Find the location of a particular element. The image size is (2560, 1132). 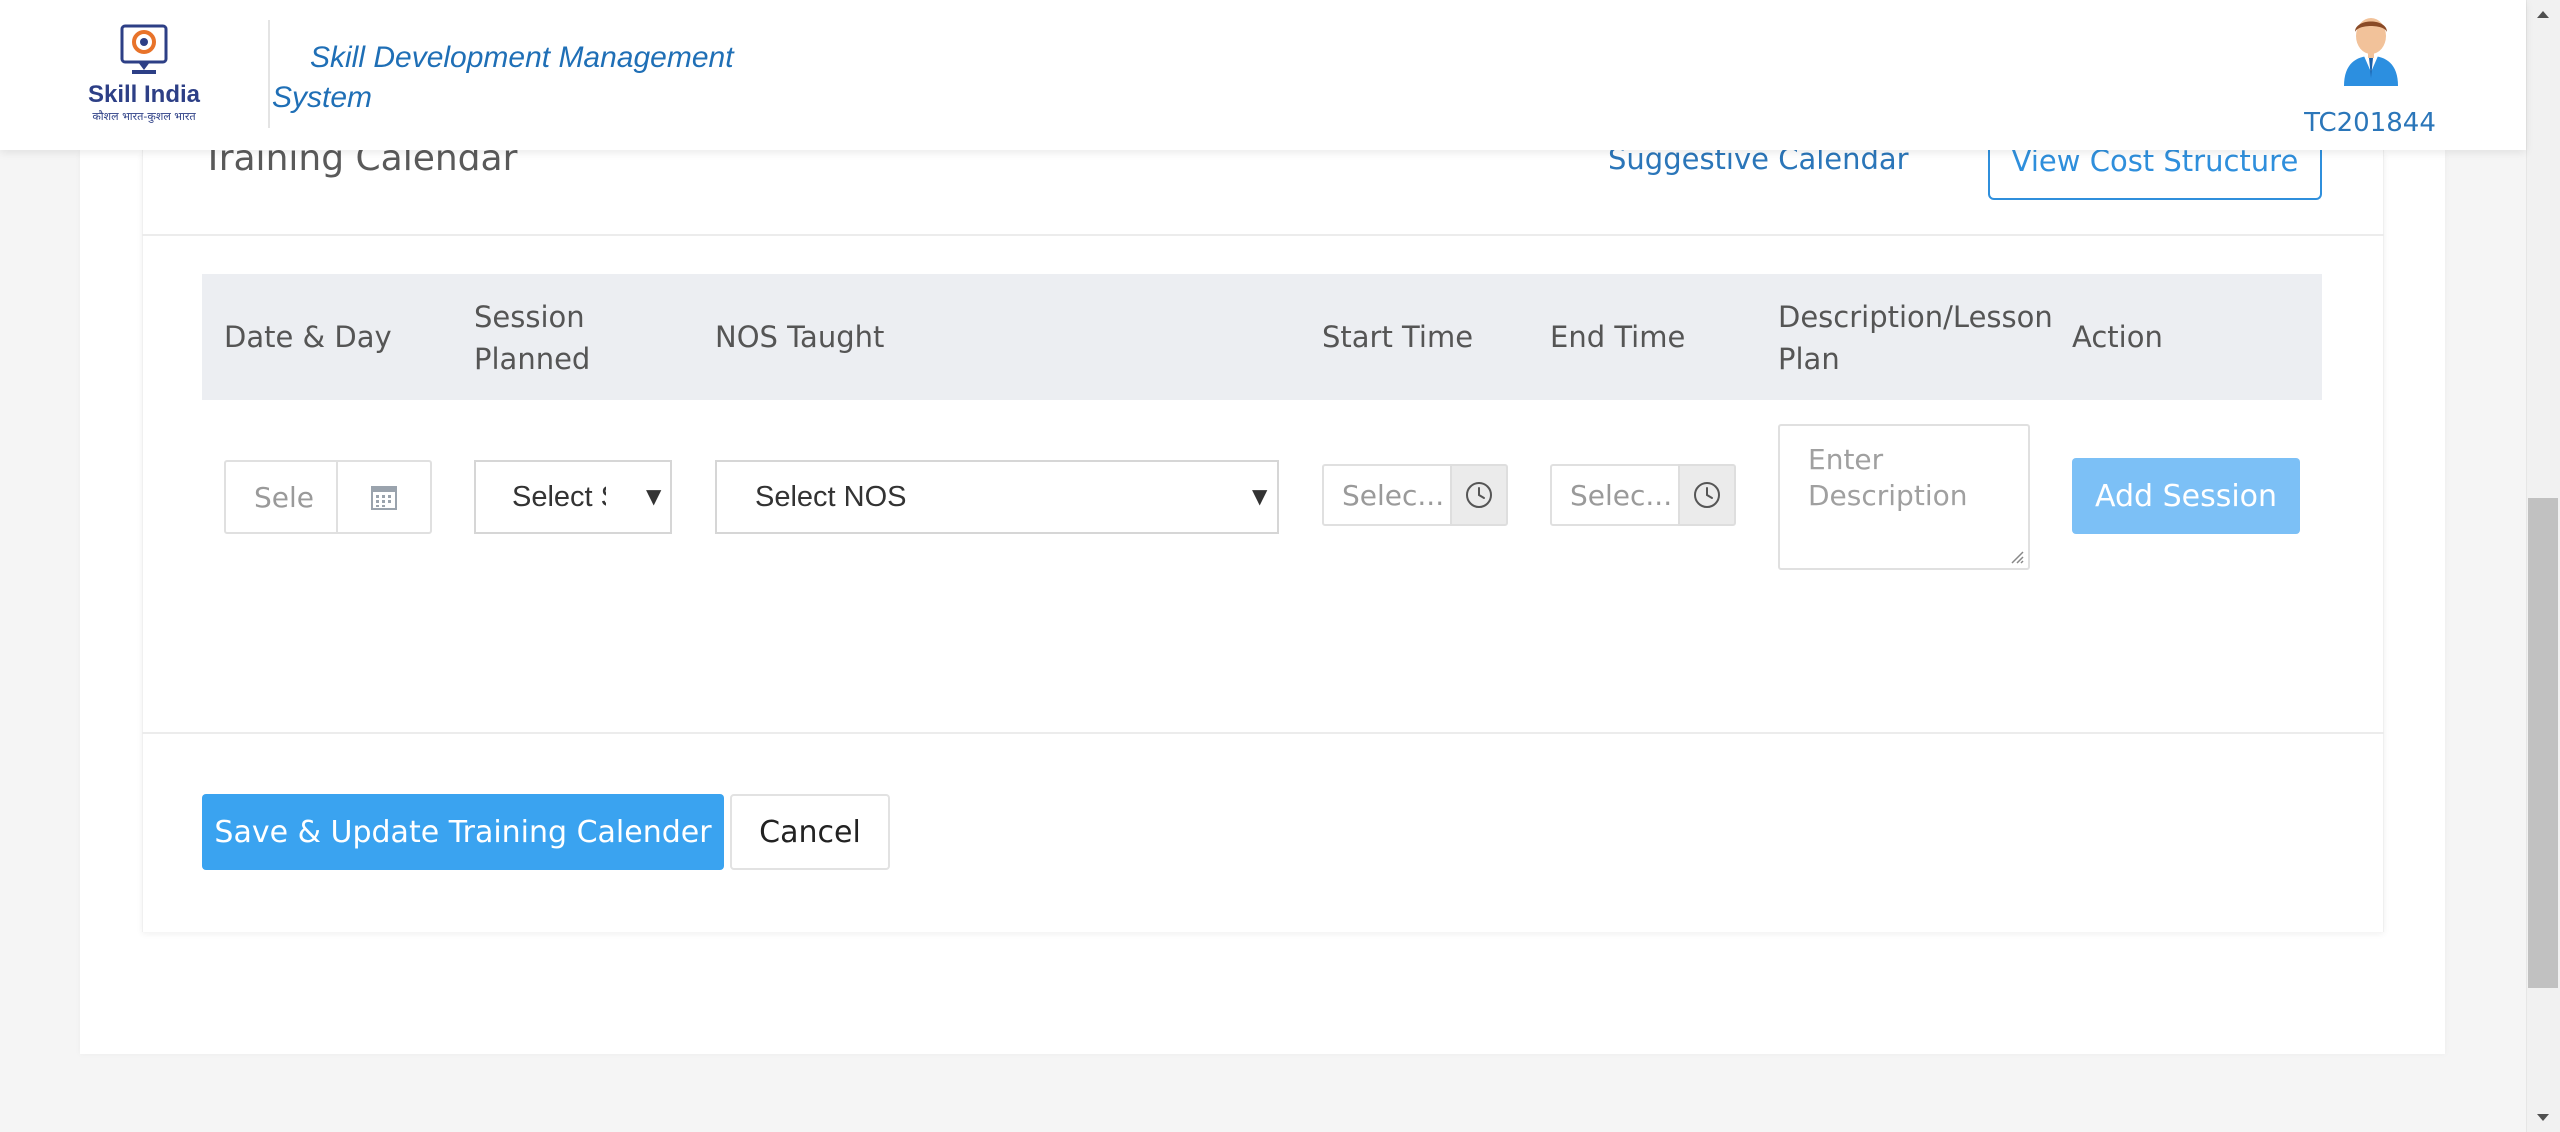

column-action: Action is located at coordinates (2117, 337).